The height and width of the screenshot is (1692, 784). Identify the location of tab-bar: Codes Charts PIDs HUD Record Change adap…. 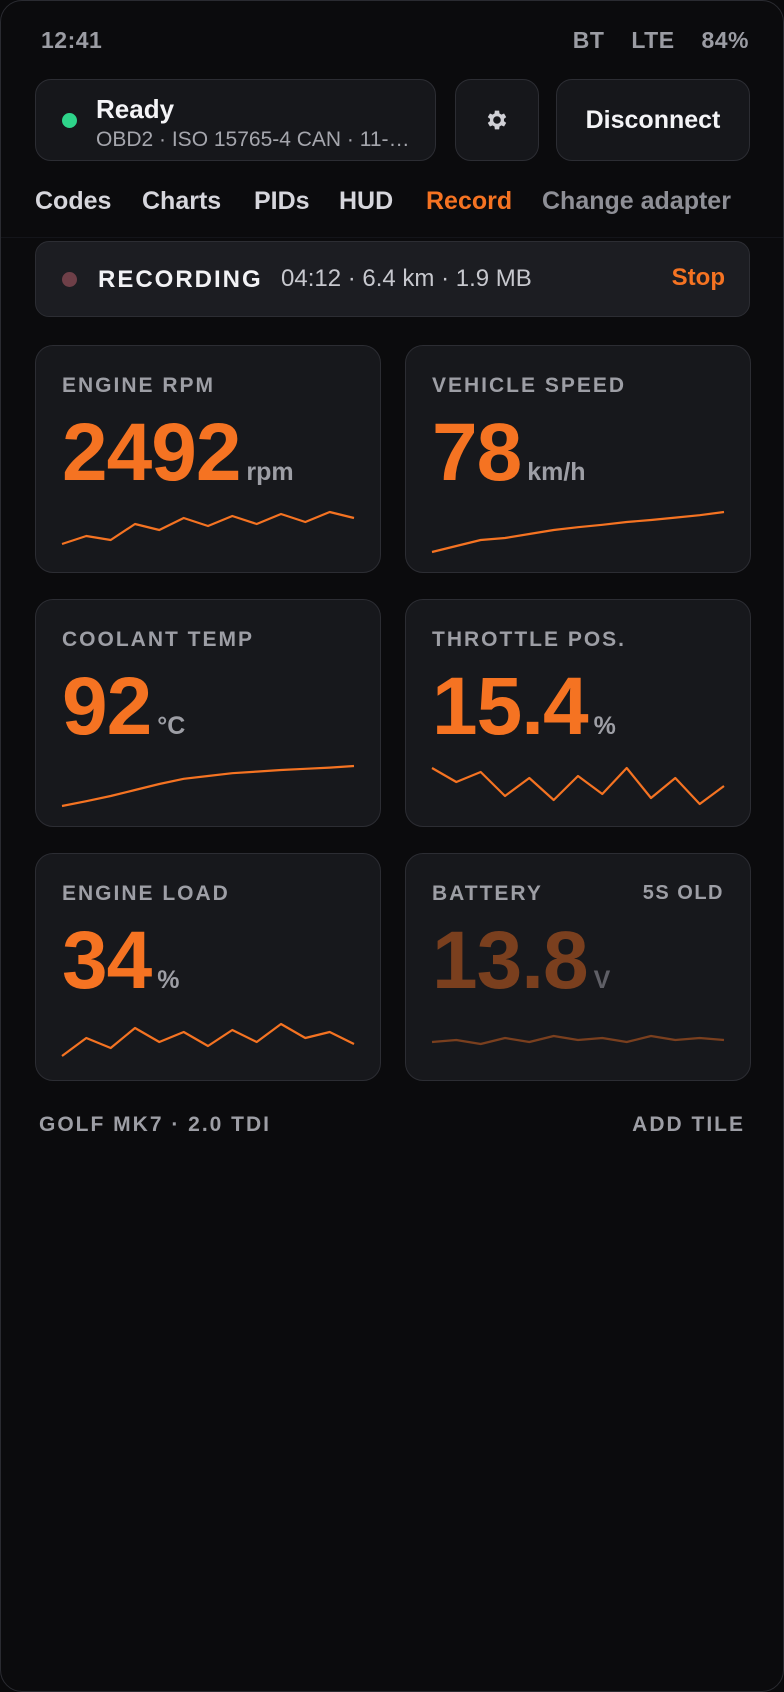
(392, 209).